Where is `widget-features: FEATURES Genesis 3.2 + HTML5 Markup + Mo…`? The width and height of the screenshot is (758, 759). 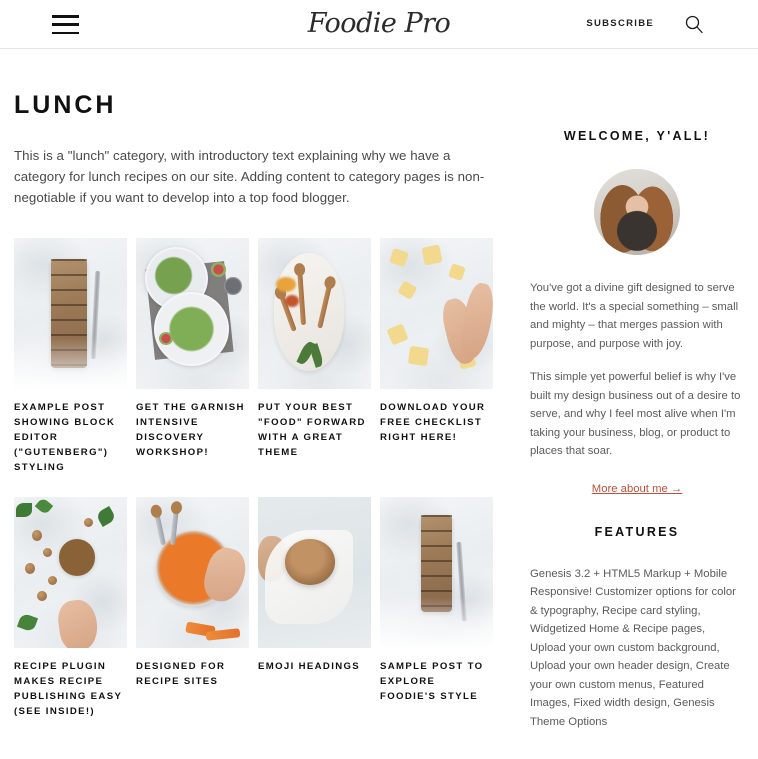 widget-features: FEATURES Genesis 3.2 + HTML5 Markup + Mo… is located at coordinates (637, 628).